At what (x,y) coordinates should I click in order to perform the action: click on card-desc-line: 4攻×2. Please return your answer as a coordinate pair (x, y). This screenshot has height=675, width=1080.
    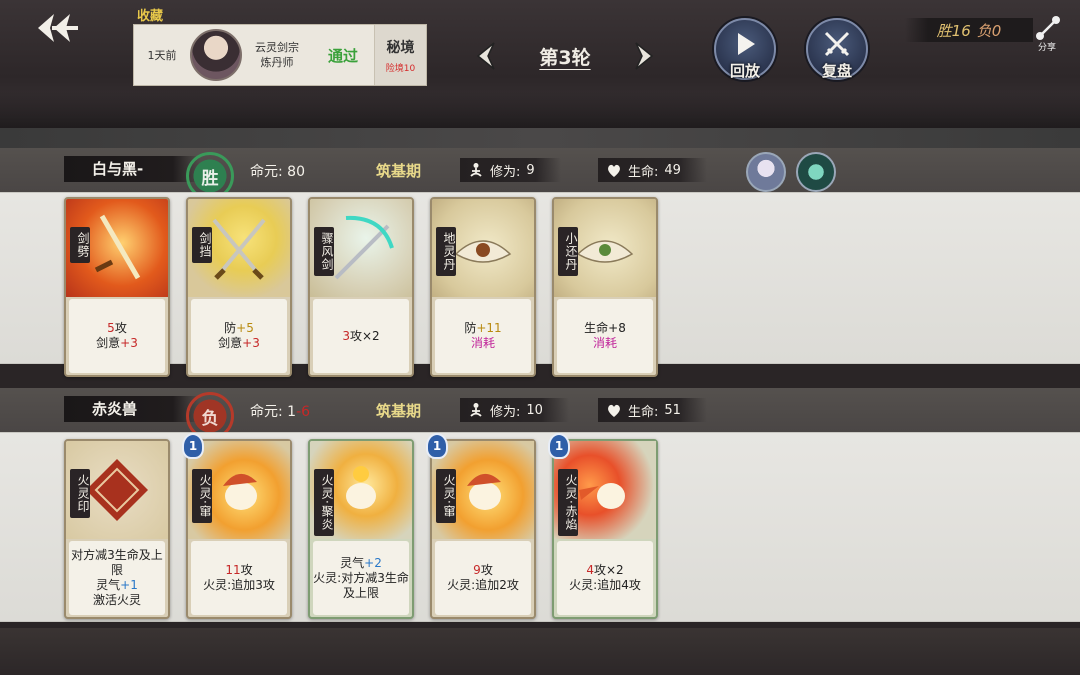
    Looking at the image, I should click on (604, 570).